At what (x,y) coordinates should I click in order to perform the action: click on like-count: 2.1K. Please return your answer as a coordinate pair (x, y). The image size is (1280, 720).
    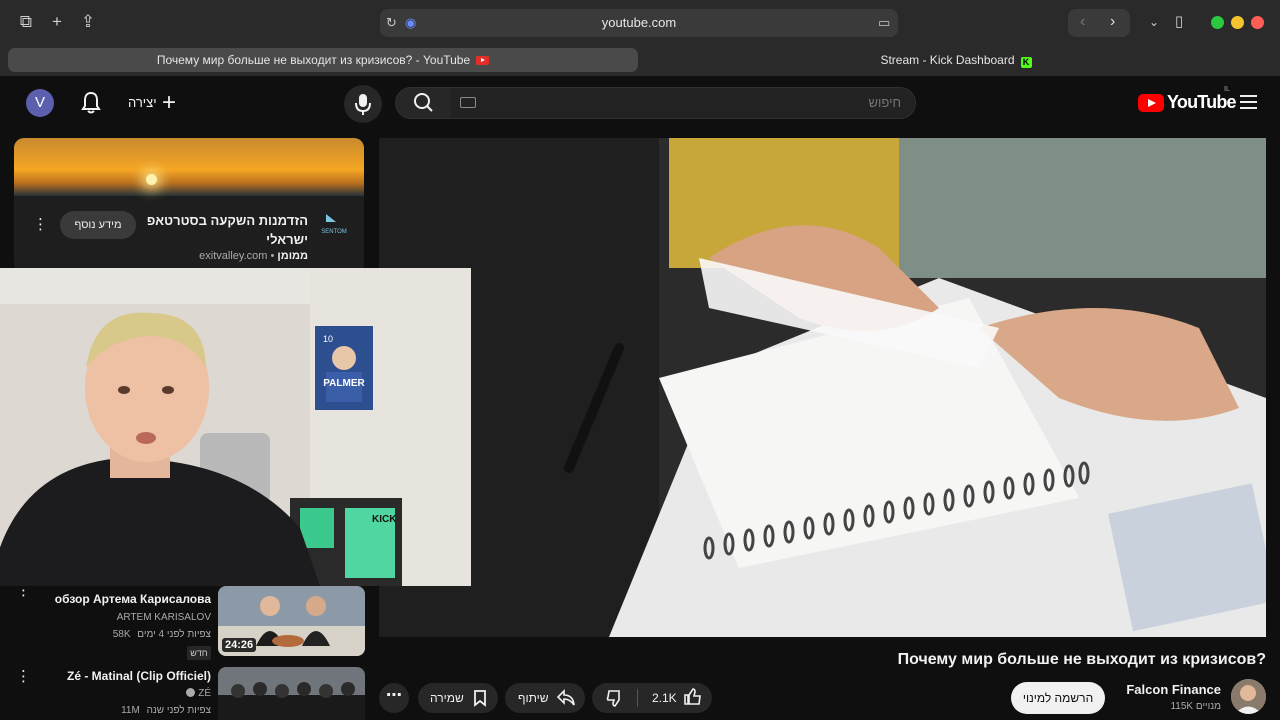
    Looking at the image, I should click on (664, 698).